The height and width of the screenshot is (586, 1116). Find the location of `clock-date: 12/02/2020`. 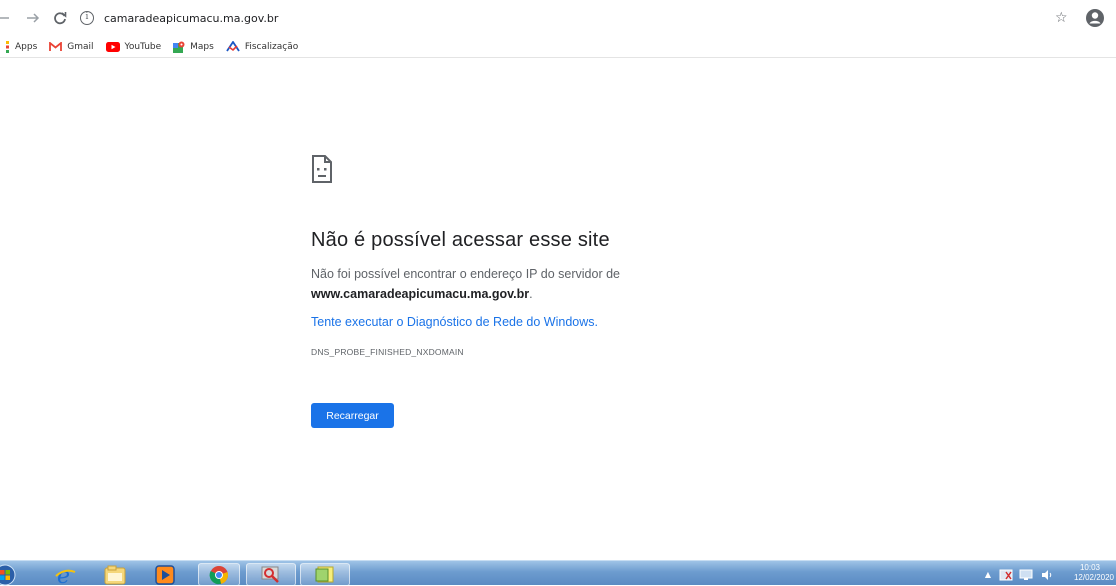

clock-date: 12/02/2020 is located at coordinates (1093, 577).